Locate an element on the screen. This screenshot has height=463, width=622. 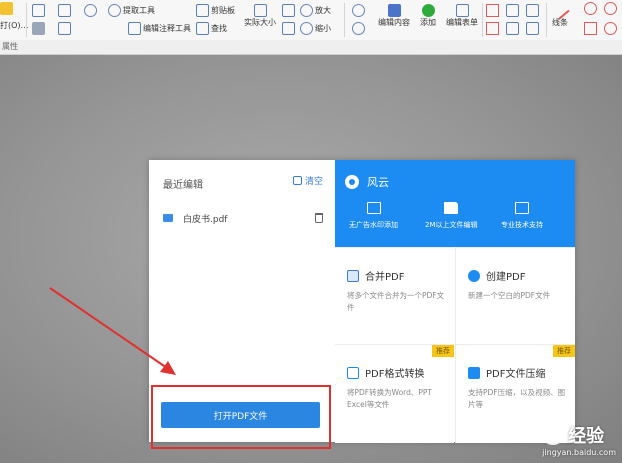
ellipse-icon is located at coordinates (610, 28).